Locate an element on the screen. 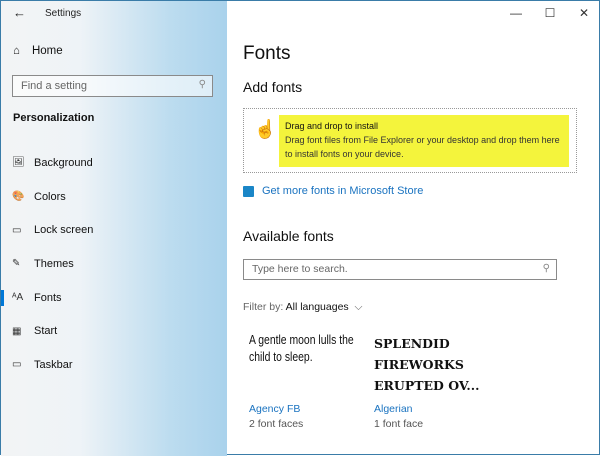 The image size is (600, 456). sidebar-item-label: Start is located at coordinates (46, 331).